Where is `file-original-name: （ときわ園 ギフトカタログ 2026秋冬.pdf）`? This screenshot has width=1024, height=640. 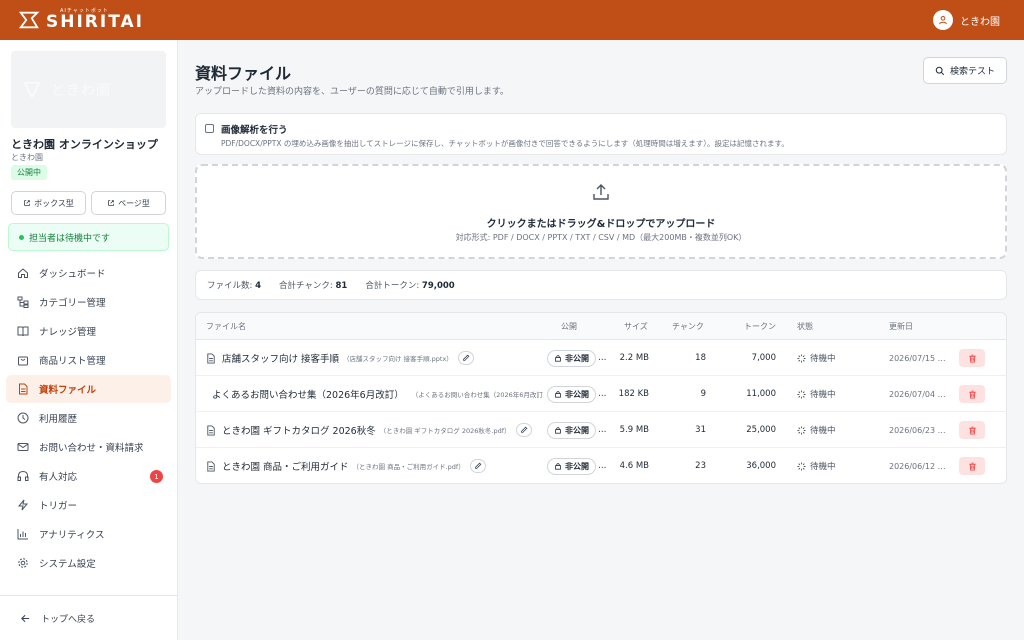 file-original-name: （ときわ園 ギフトカタログ 2026秋冬.pdf） is located at coordinates (445, 431).